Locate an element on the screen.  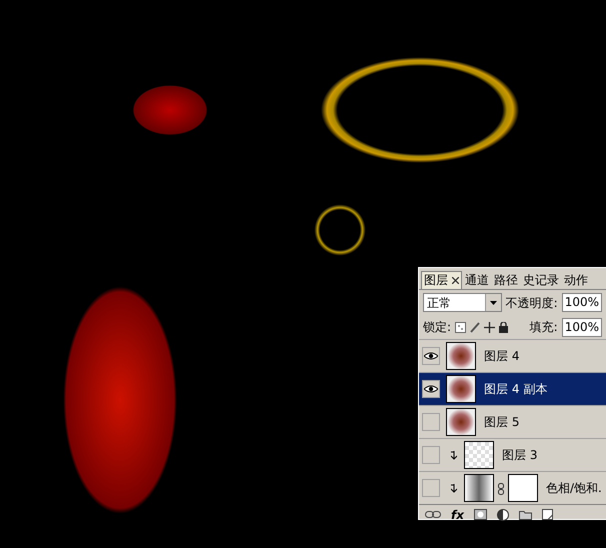
opacity-field: 100% is located at coordinates (582, 302).